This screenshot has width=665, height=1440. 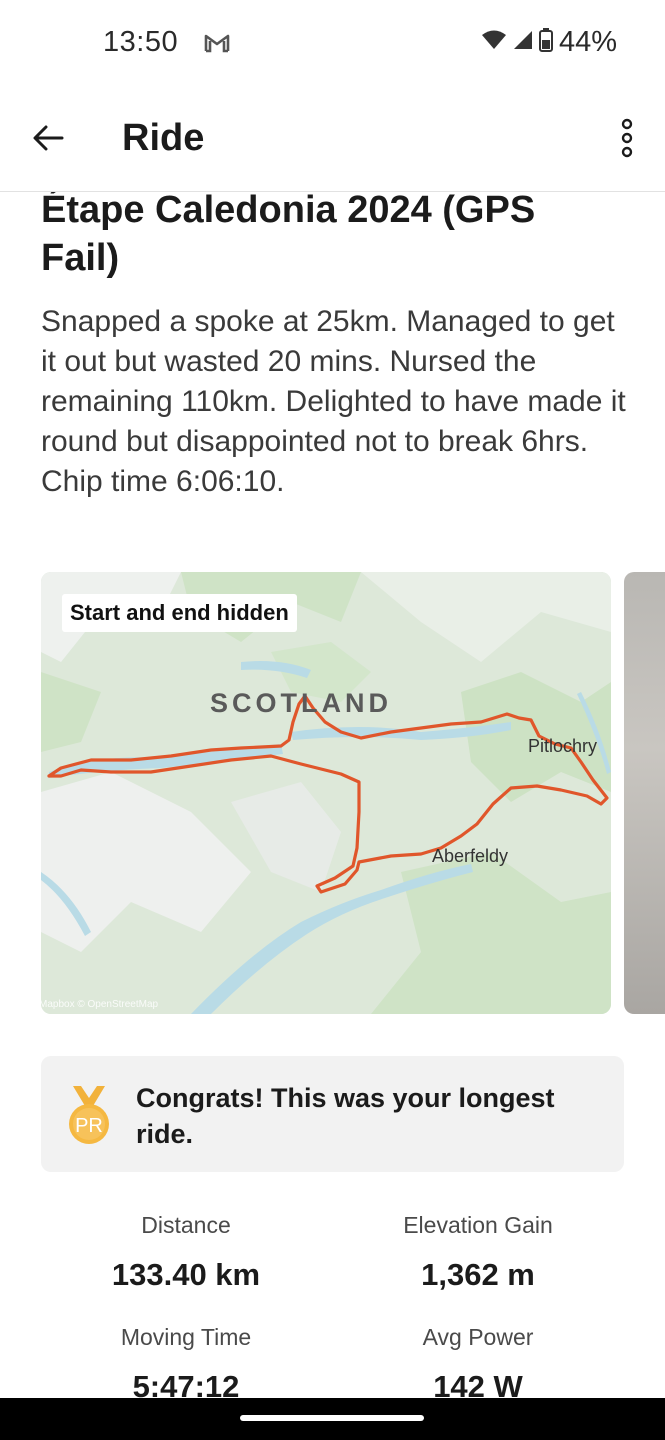 What do you see at coordinates (332, 44) in the screenshot?
I see `status-bar: 13:50 44%` at bounding box center [332, 44].